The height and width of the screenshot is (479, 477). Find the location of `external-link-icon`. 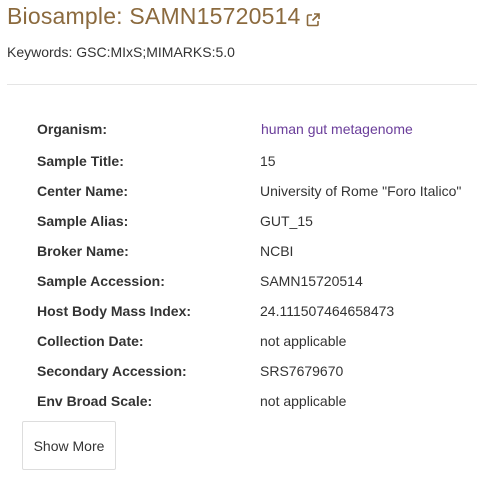

external-link-icon is located at coordinates (313, 19).